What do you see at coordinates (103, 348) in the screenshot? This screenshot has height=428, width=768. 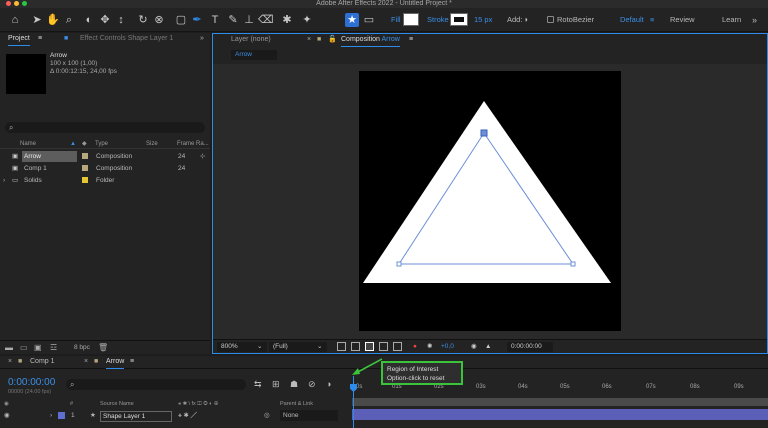 I see `trash-icon: 🗑` at bounding box center [103, 348].